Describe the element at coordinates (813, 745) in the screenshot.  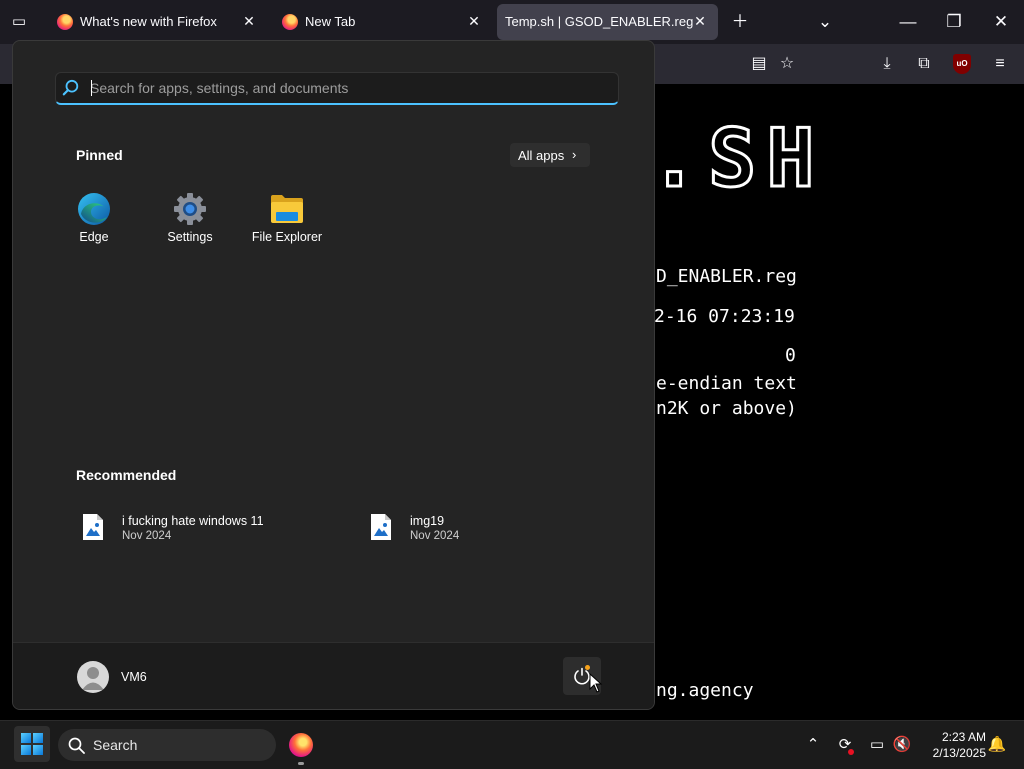
I see `chevron-up-icon: ⌃` at that location.